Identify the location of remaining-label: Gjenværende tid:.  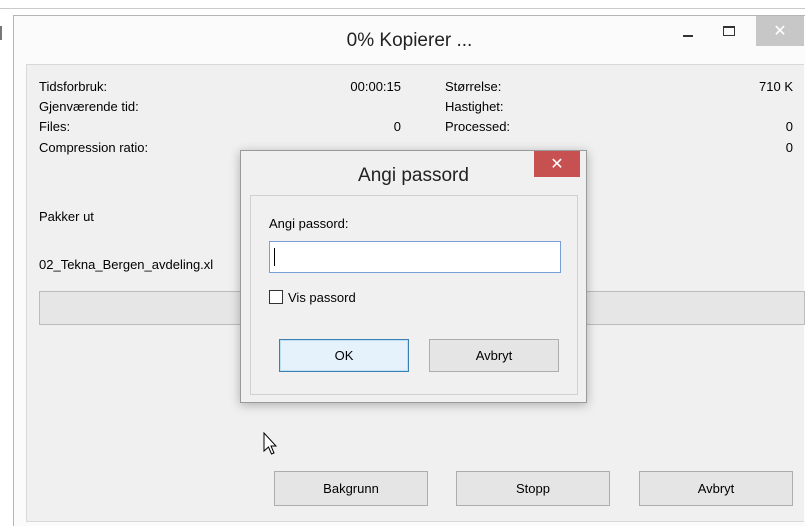
(89, 106).